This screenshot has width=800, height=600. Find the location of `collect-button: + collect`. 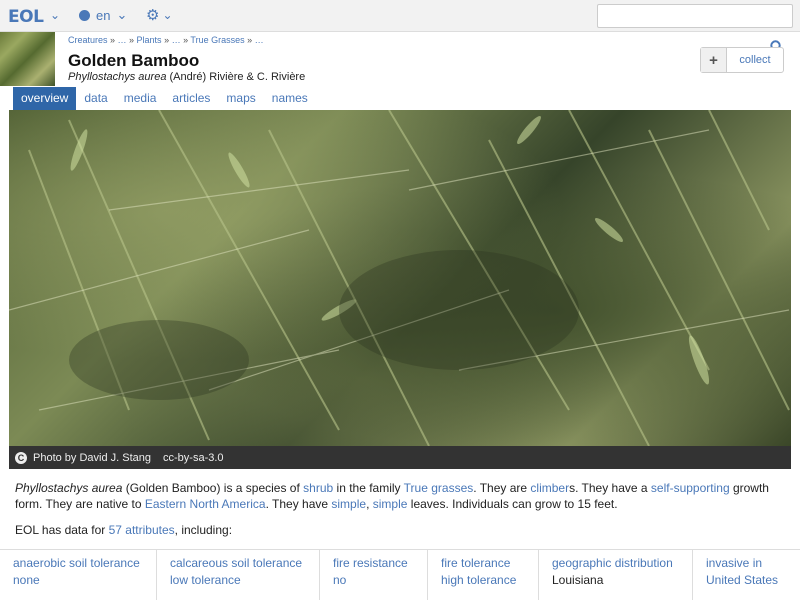

collect-button: + collect is located at coordinates (742, 60).